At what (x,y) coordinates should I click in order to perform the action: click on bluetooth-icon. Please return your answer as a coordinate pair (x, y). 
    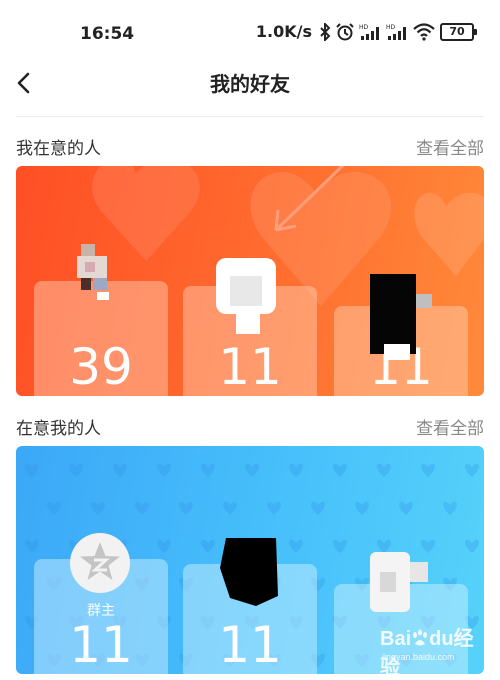
    Looking at the image, I should click on (325, 31).